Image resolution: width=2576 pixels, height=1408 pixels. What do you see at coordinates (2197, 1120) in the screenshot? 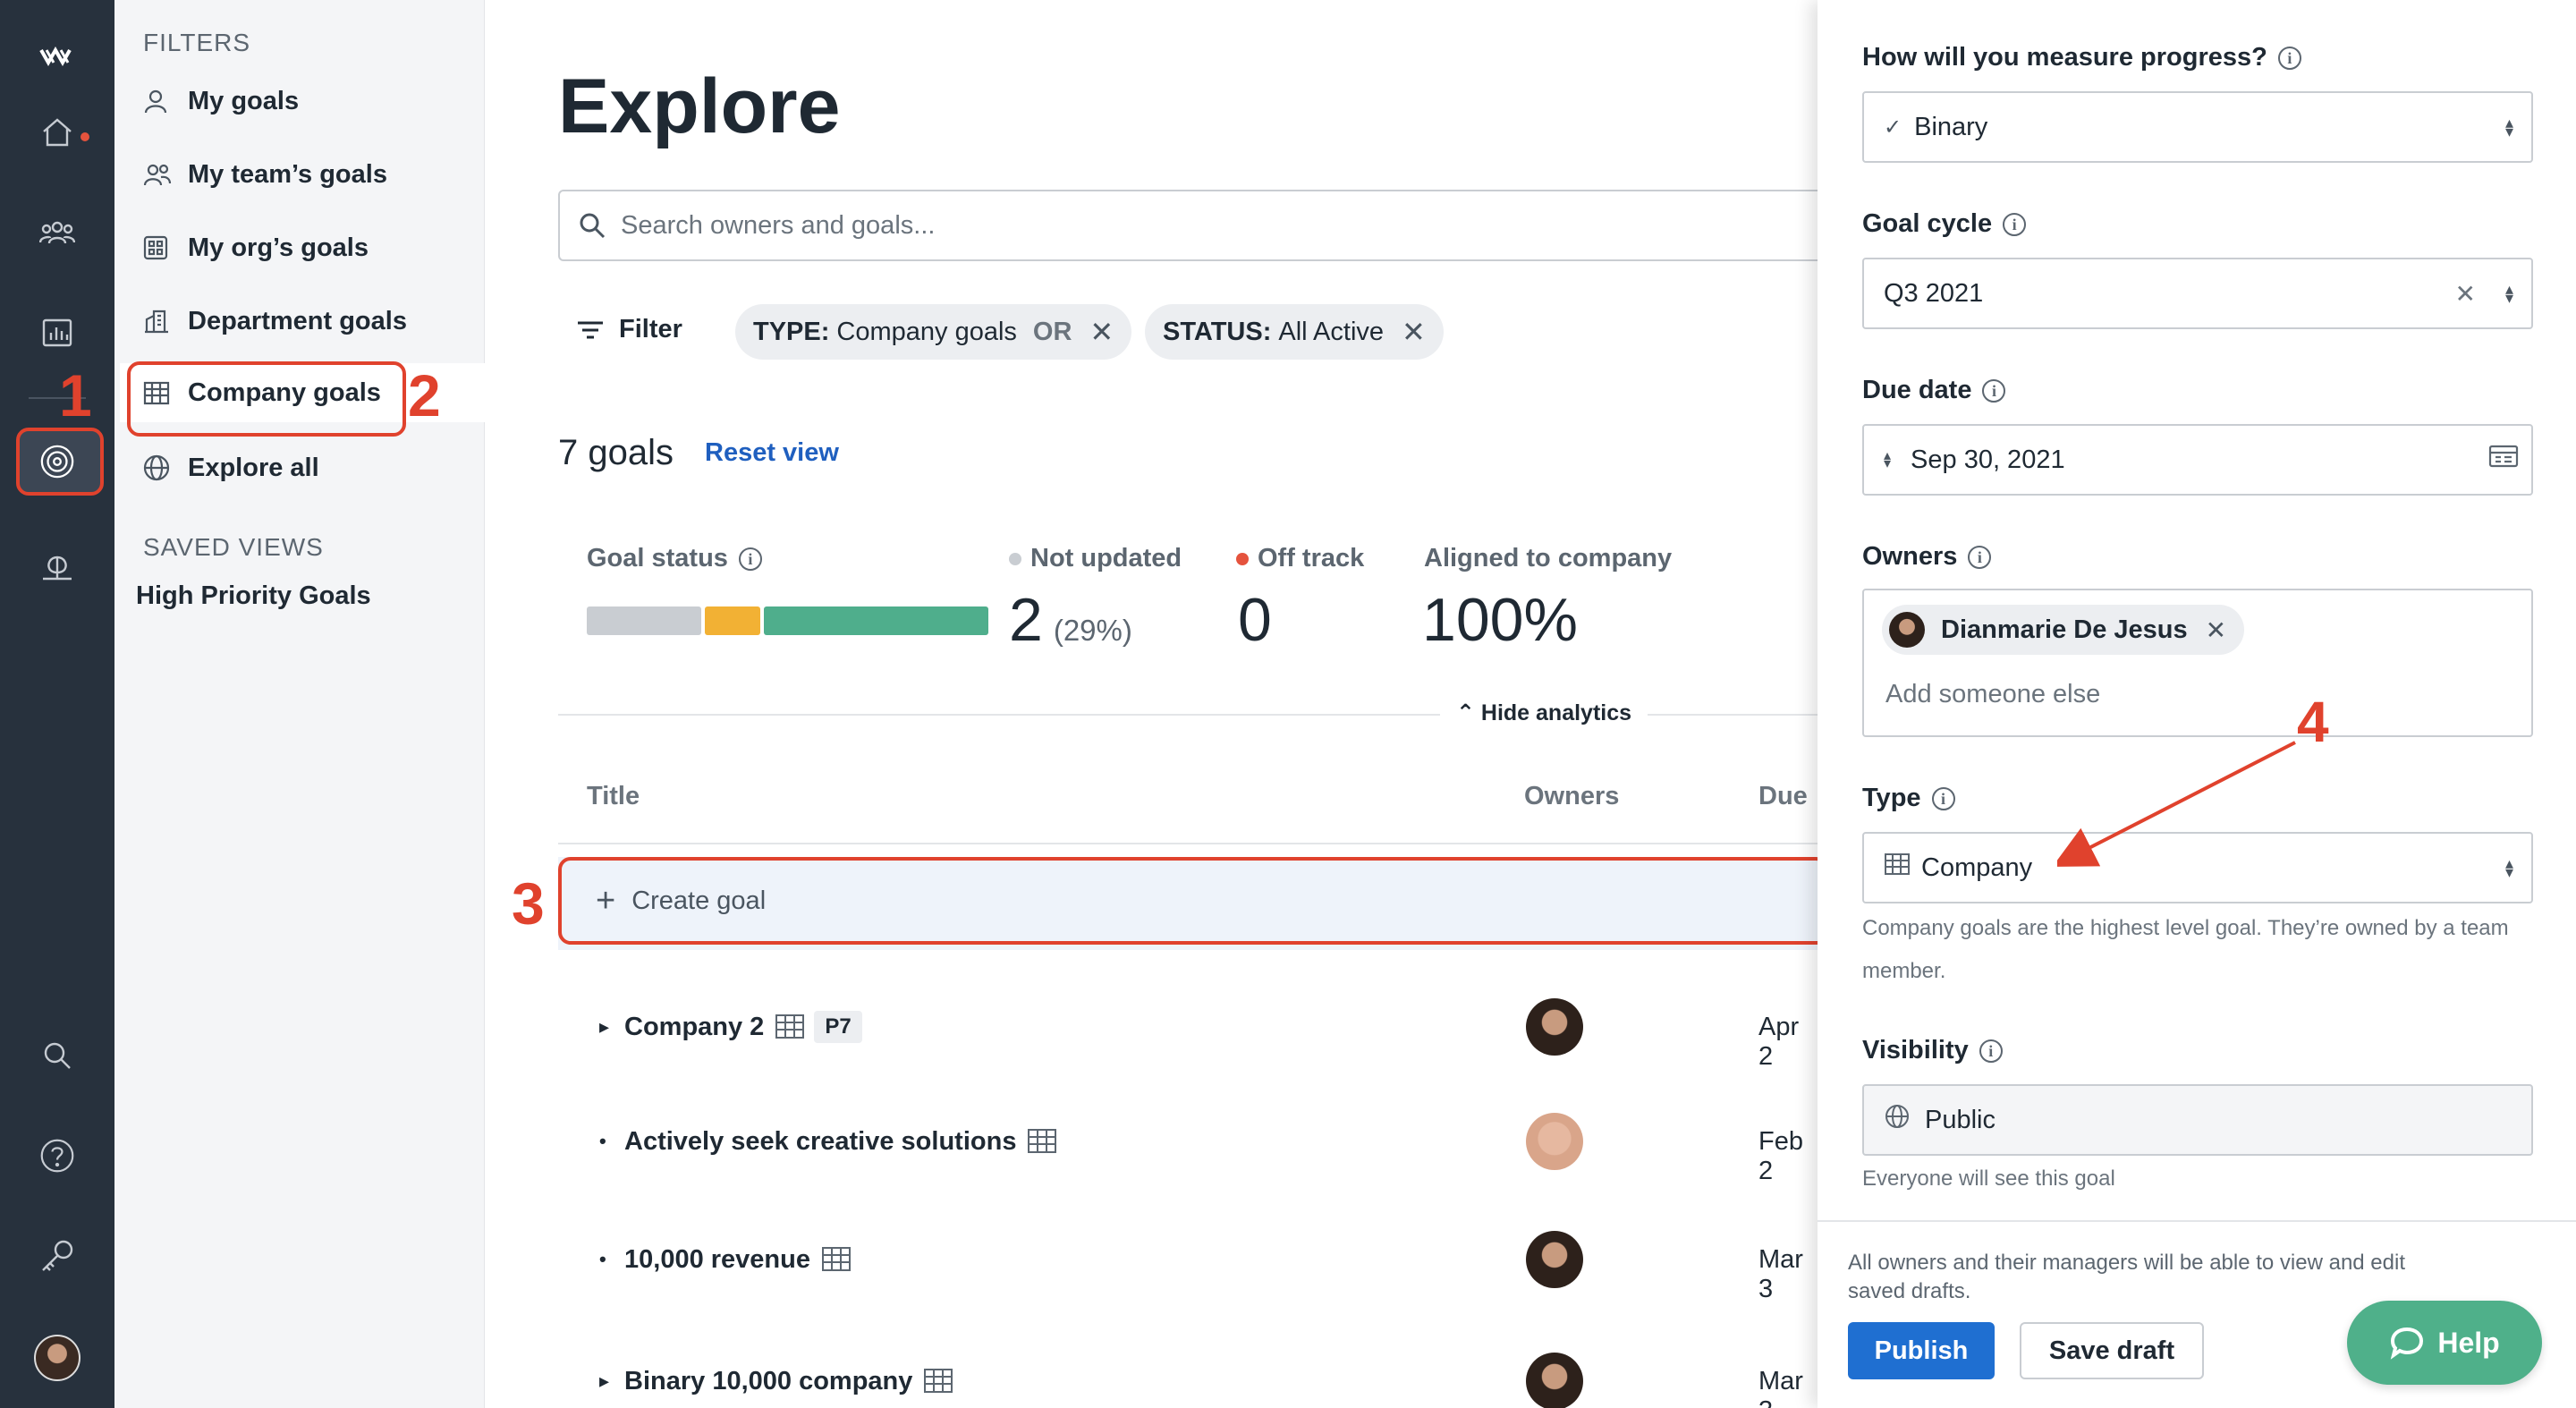
I see `visibility-field: Public` at bounding box center [2197, 1120].